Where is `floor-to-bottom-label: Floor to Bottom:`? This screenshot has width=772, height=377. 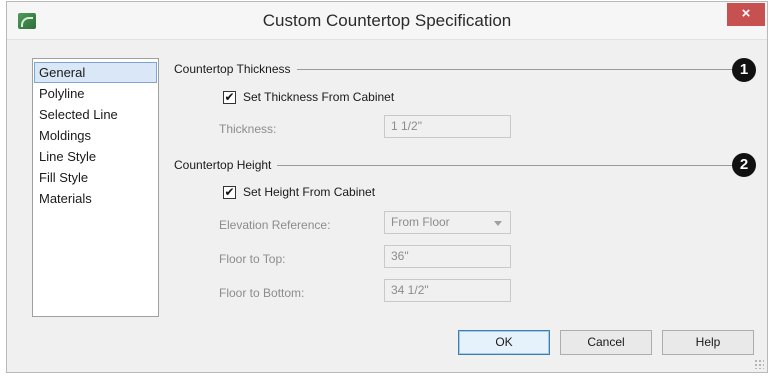
floor-to-bottom-label: Floor to Bottom: is located at coordinates (262, 293).